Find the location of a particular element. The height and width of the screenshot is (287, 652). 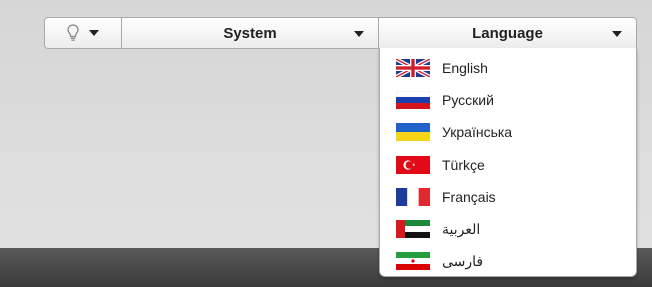

lightbulb-icon is located at coordinates (73, 33).